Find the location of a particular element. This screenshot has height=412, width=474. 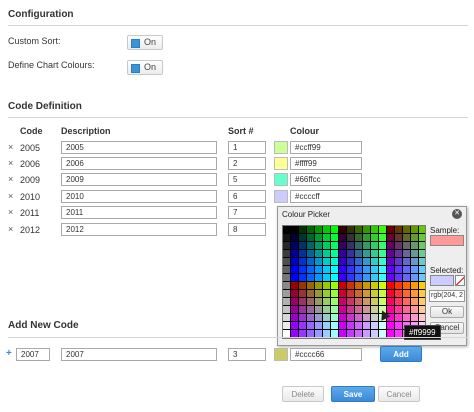

rgb-input: rgb(204, 2 is located at coordinates (447, 296).